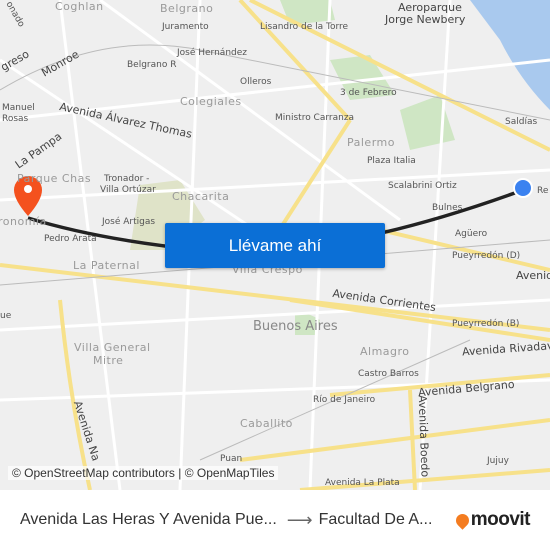  I want to click on take-me-there-button: Llévame ahí, so click(275, 245).